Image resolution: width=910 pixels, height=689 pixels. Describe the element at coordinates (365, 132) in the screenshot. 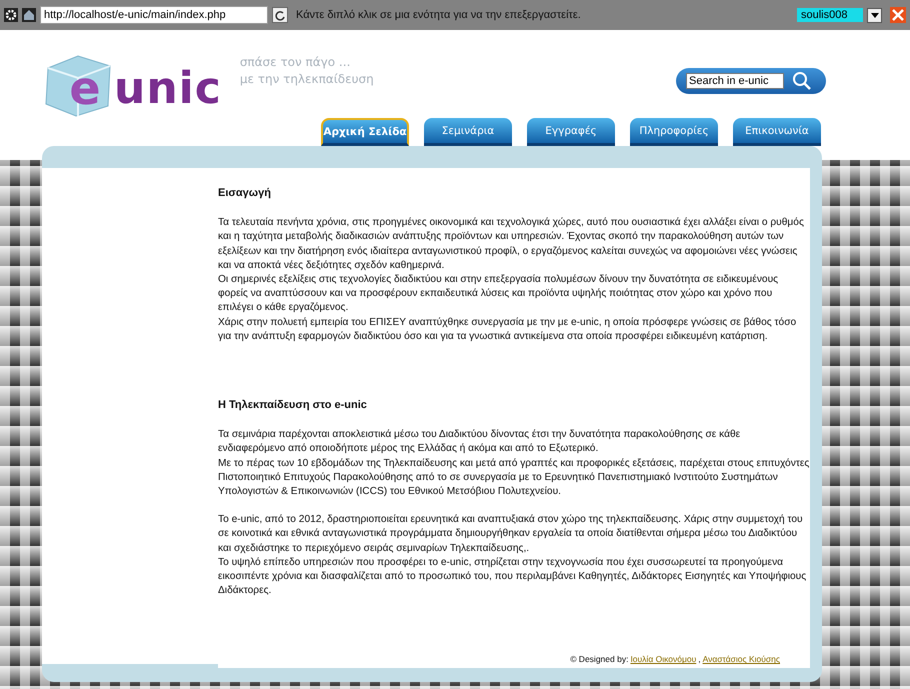

I see `nav-tab: Αρχική Σελίδα` at that location.